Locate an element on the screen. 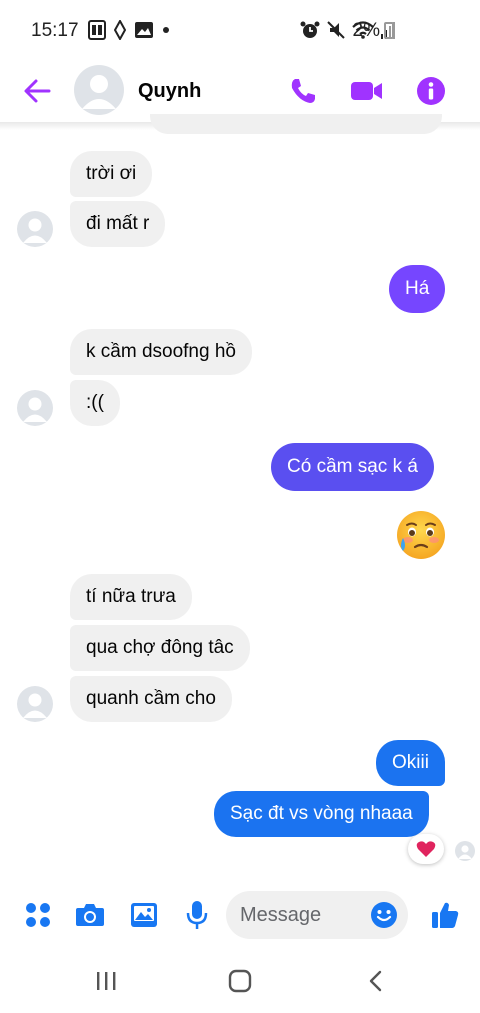  conversation-info-button is located at coordinates (431, 91).